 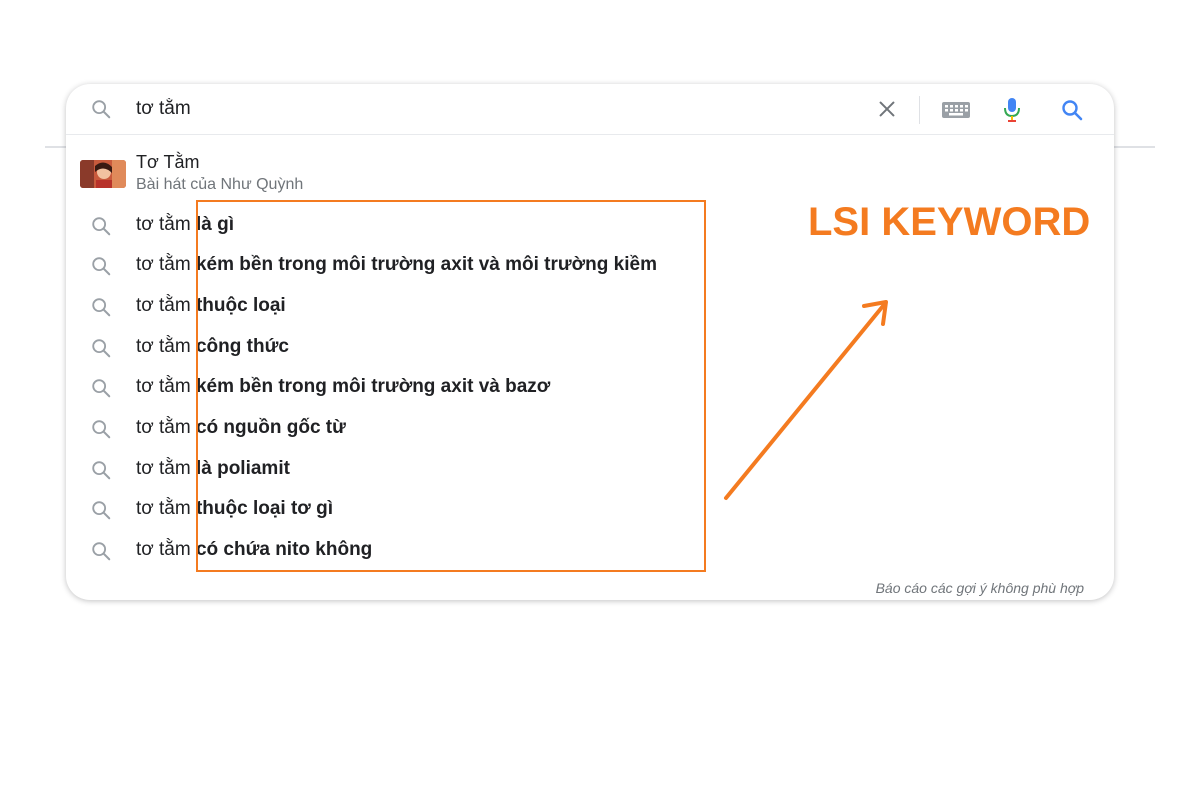 What do you see at coordinates (284, 549) in the screenshot?
I see `suggestion-completion: có chứa nito không` at bounding box center [284, 549].